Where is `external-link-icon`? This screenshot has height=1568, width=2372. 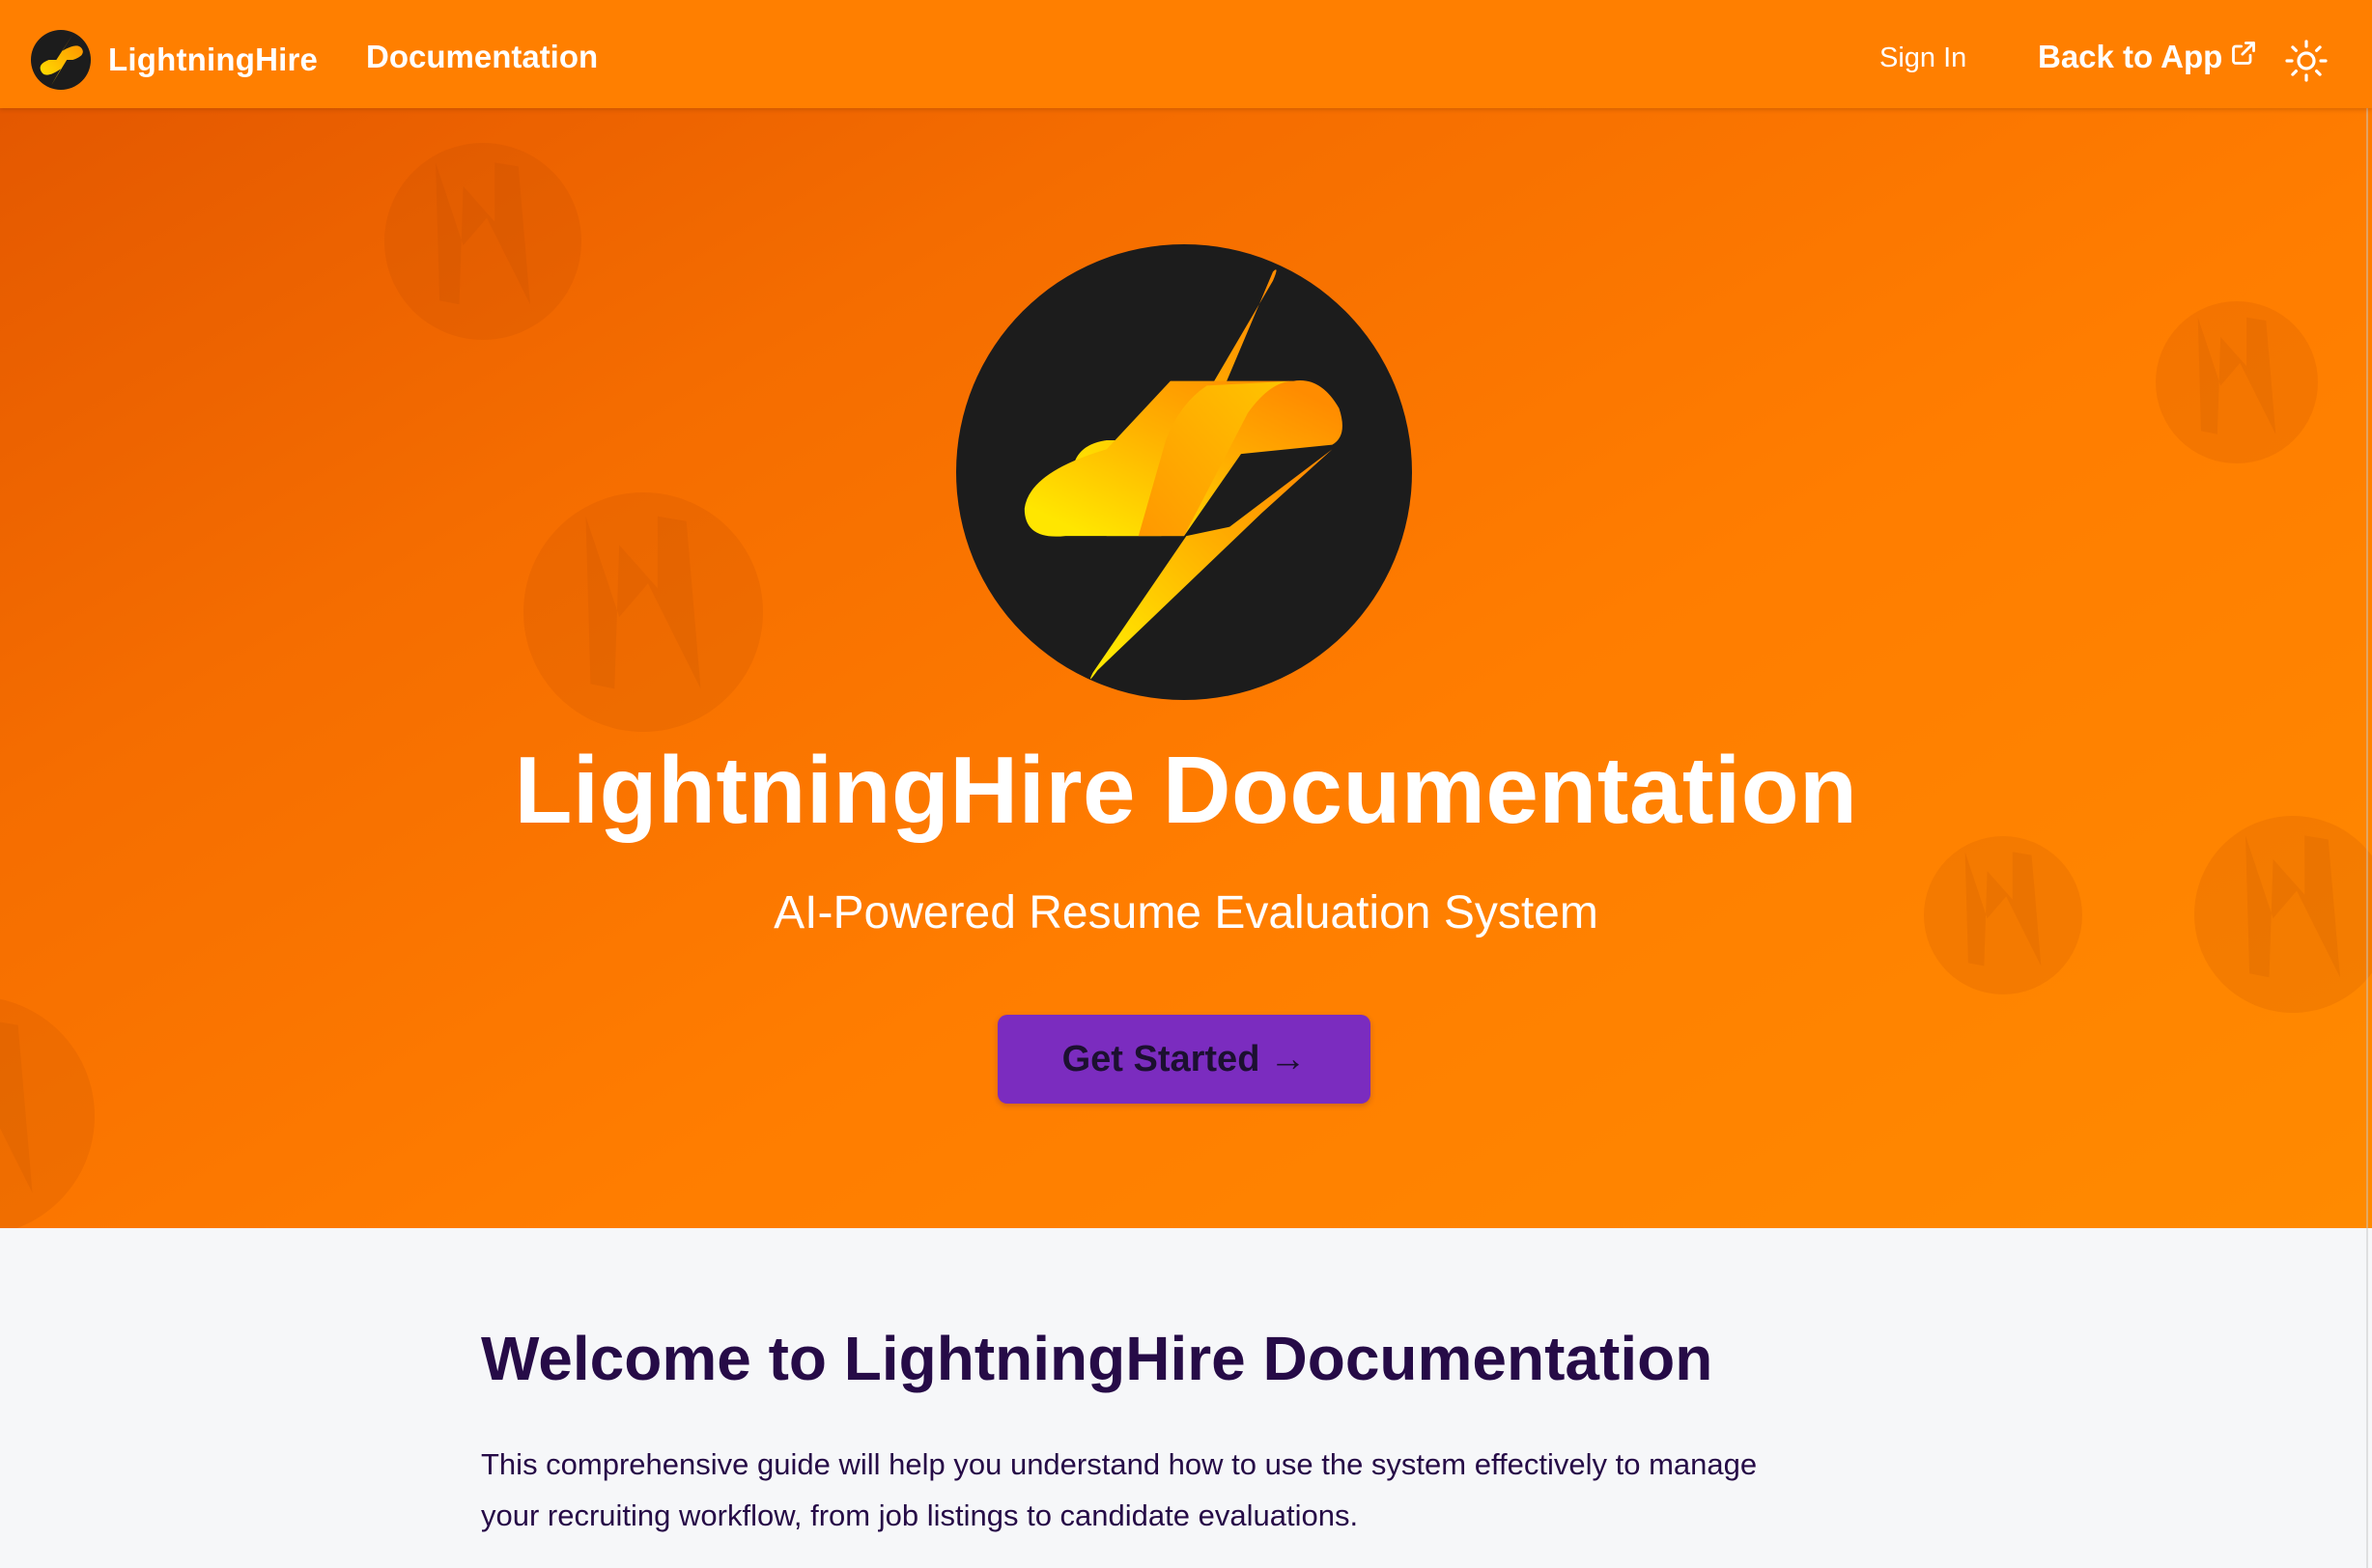 external-link-icon is located at coordinates (2244, 54).